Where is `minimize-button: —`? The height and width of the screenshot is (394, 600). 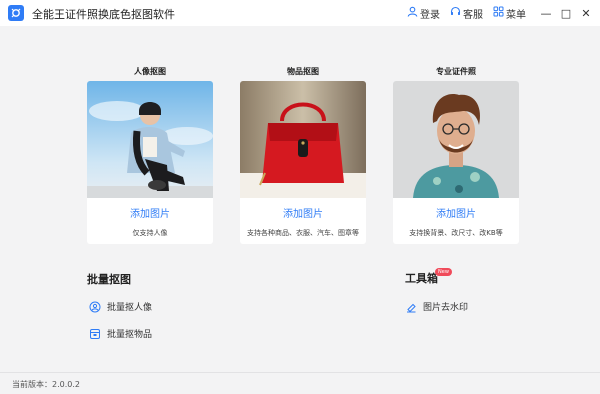 minimize-button: — is located at coordinates (546, 13).